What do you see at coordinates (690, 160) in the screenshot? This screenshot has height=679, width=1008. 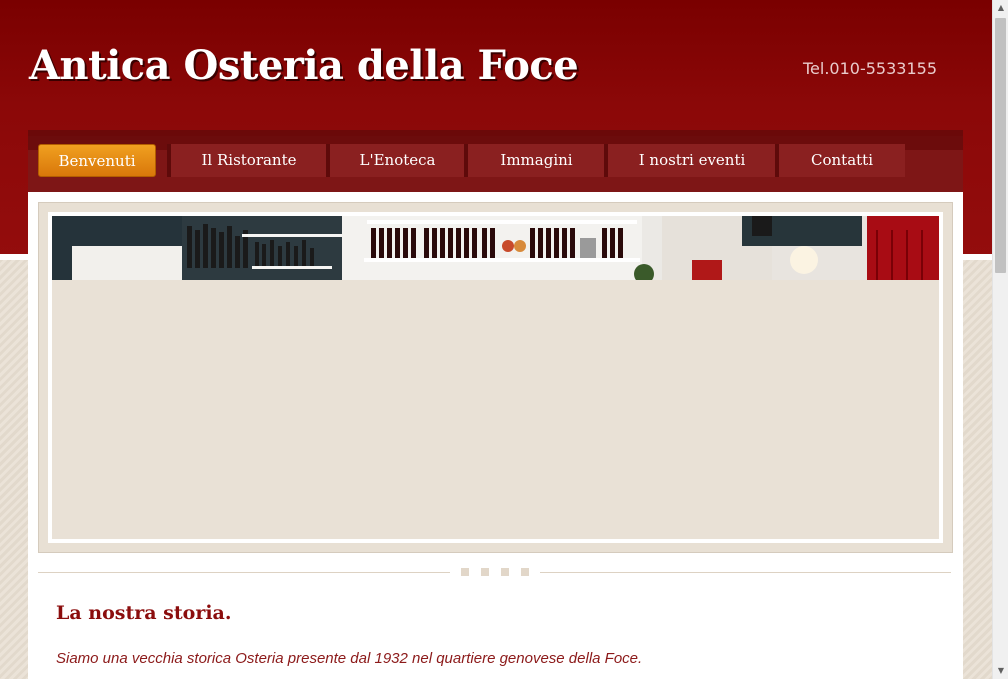 I see `nav-item-eventi: I nostri eventi` at bounding box center [690, 160].